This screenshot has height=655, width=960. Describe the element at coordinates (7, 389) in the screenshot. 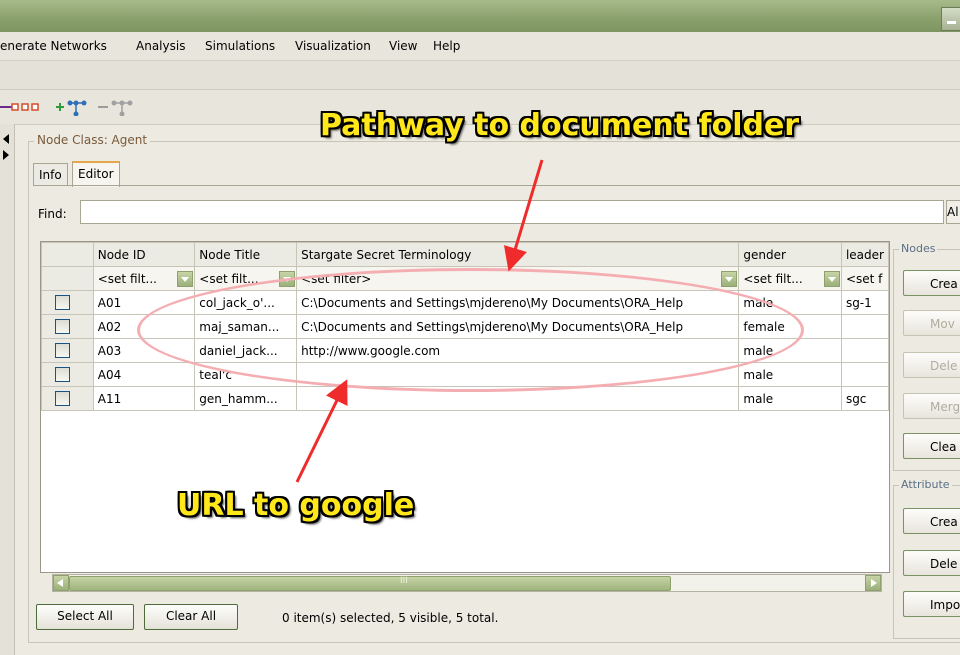

I see `left-collapse-strip` at that location.